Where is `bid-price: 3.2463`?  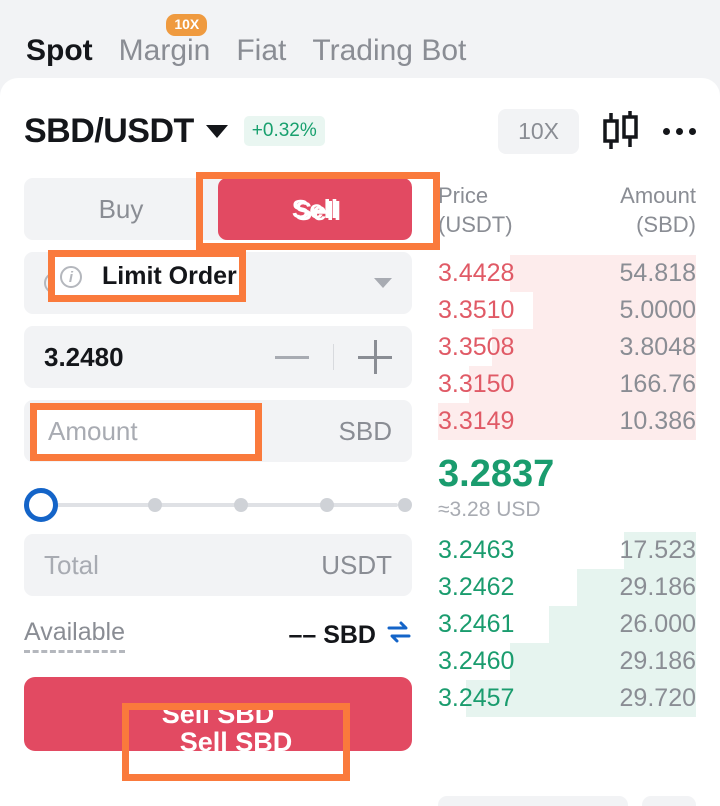 bid-price: 3.2463 is located at coordinates (476, 549).